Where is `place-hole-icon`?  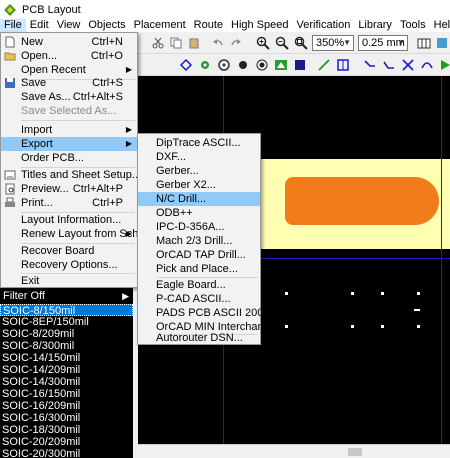 place-hole-icon is located at coordinates (243, 65).